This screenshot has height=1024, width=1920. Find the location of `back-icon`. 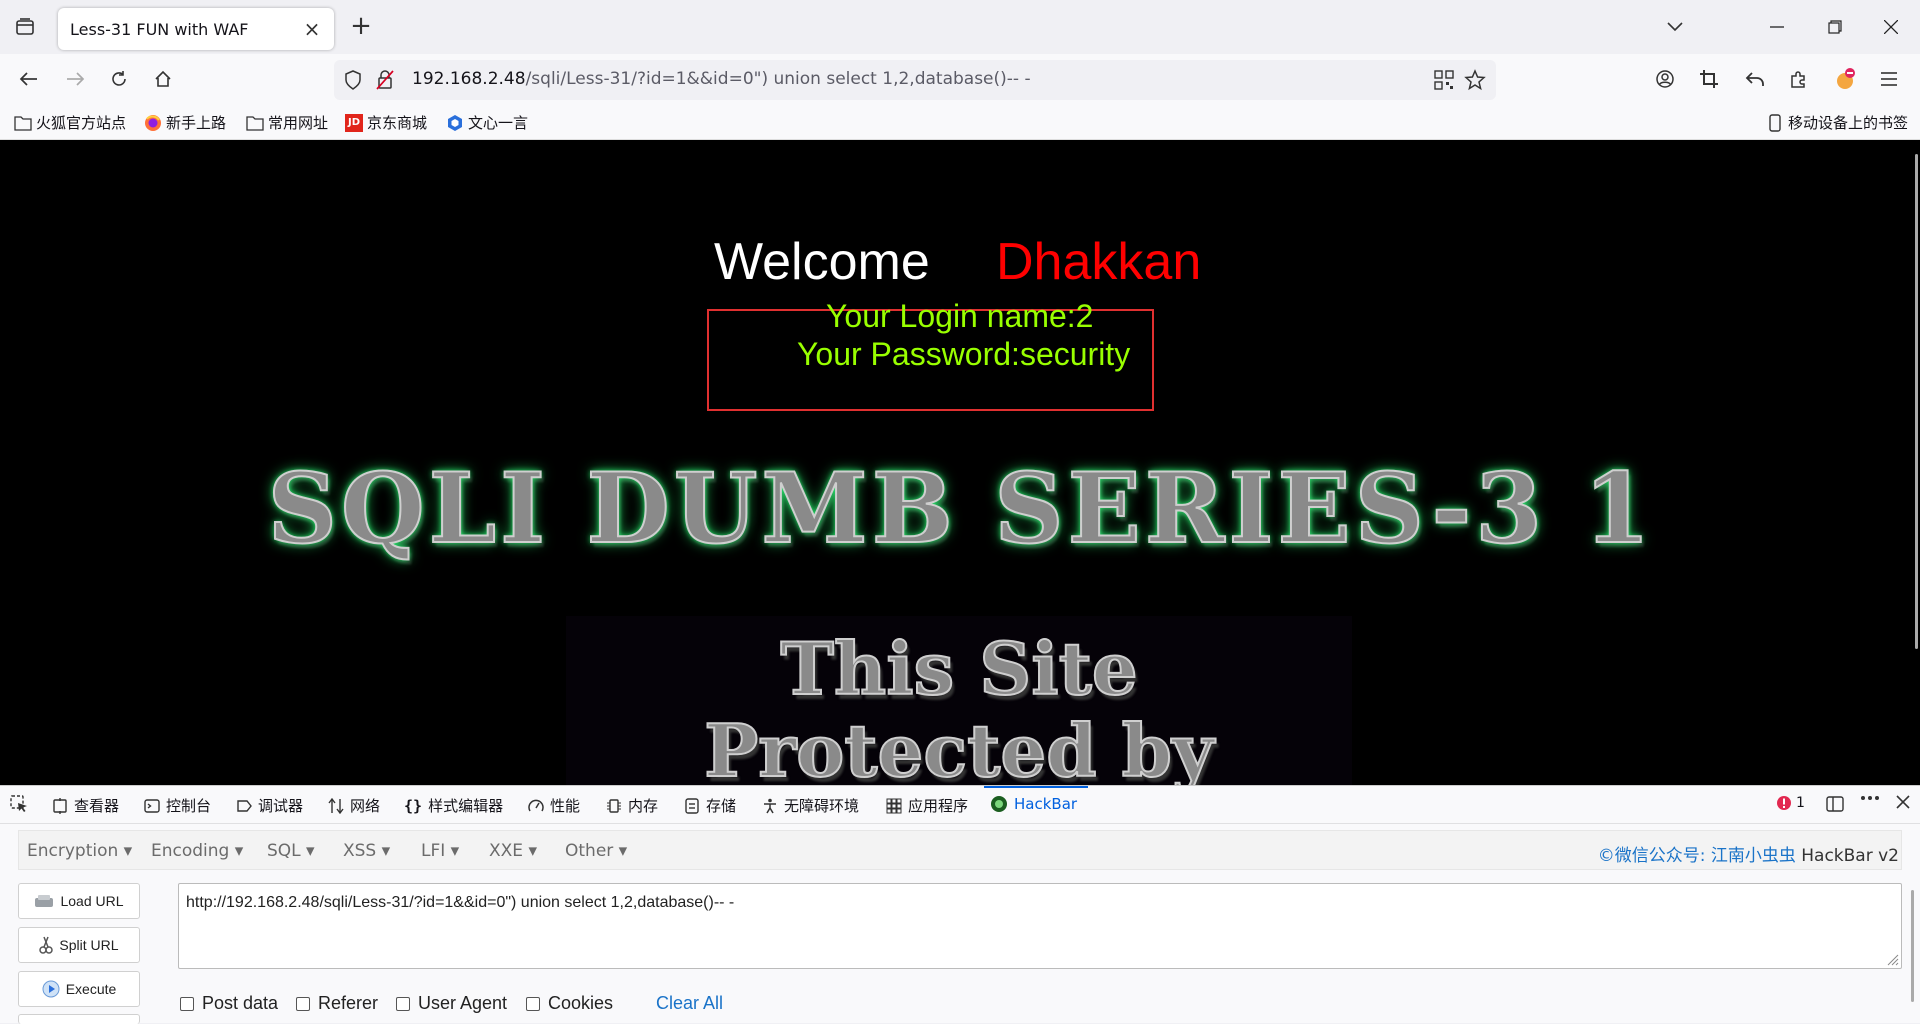

back-icon is located at coordinates (29, 79).